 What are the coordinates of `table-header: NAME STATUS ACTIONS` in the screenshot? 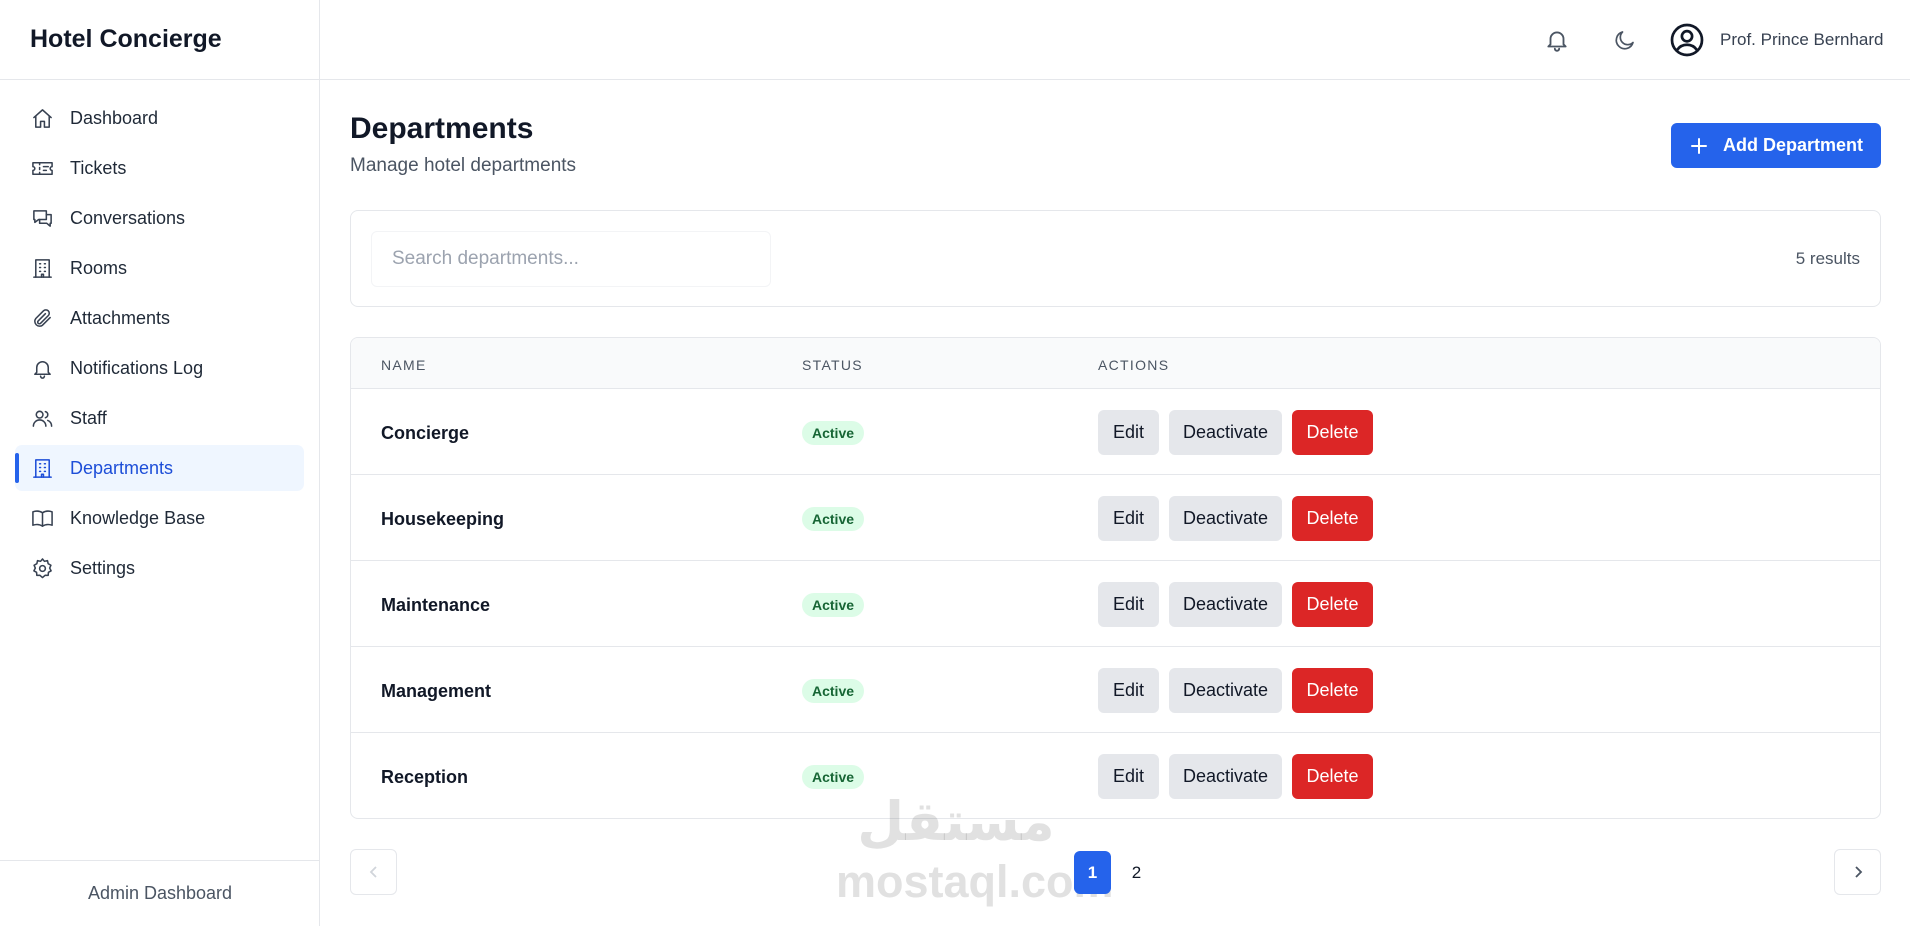 It's located at (1115, 363).